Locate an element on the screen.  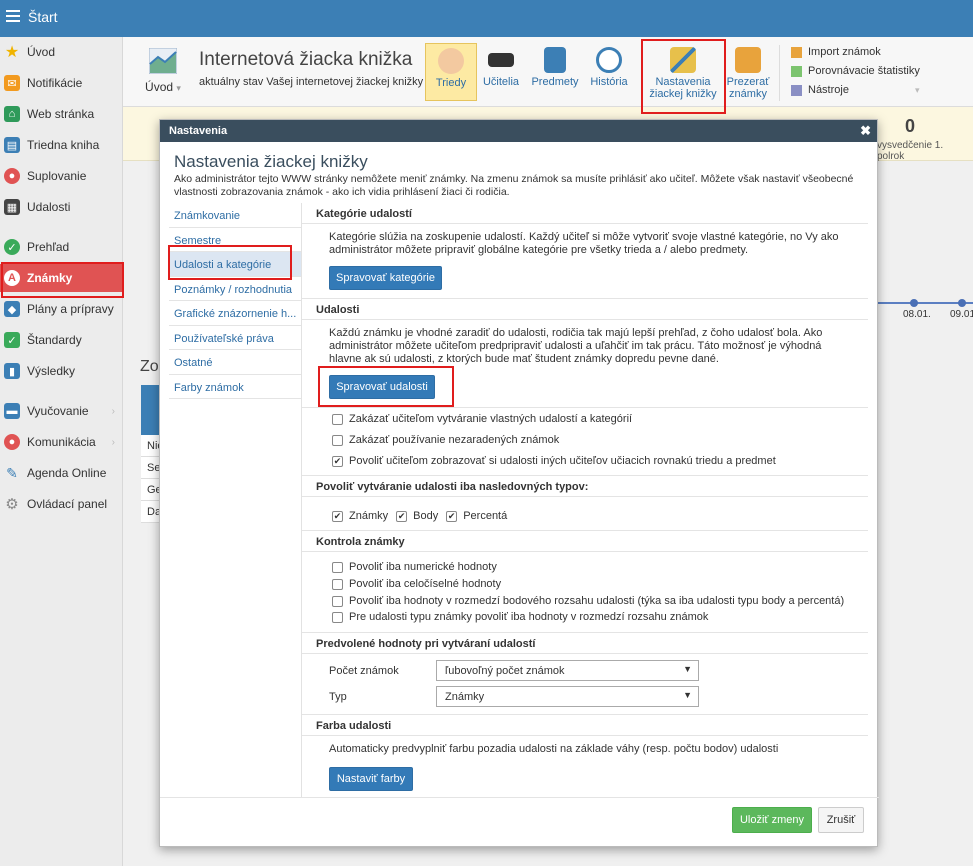
chevron-right-icon: › is located at coordinates (113, 411).